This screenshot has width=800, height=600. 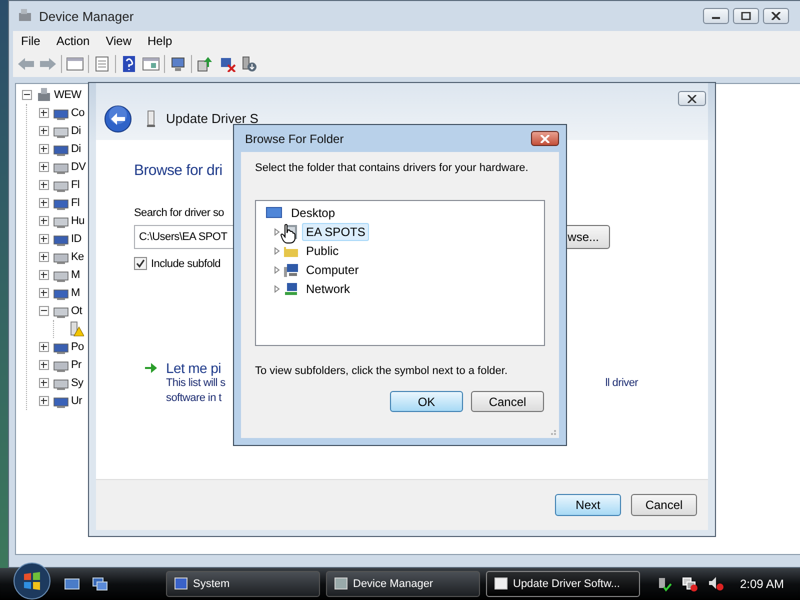 I want to click on tree-item: Hu, so click(x=77, y=221).